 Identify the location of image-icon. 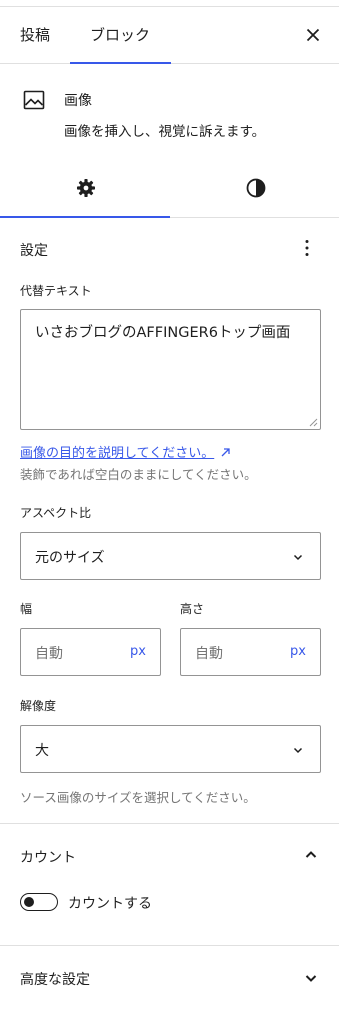
(34, 100).